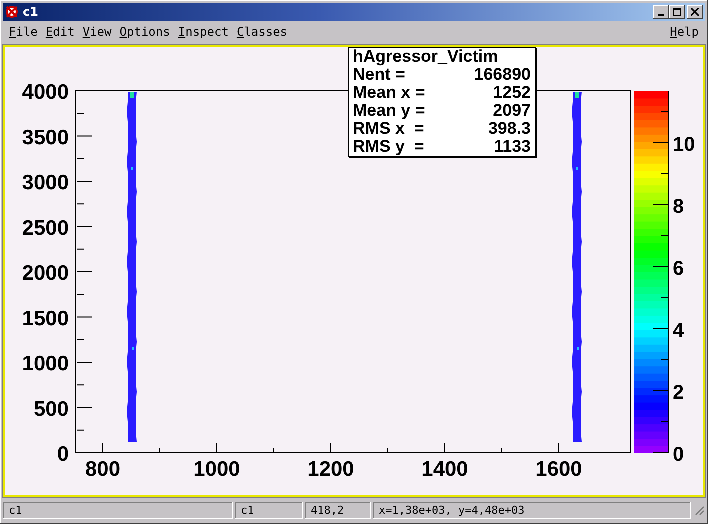  Describe the element at coordinates (203, 32) in the screenshot. I see `menu-item: Inspect` at that location.